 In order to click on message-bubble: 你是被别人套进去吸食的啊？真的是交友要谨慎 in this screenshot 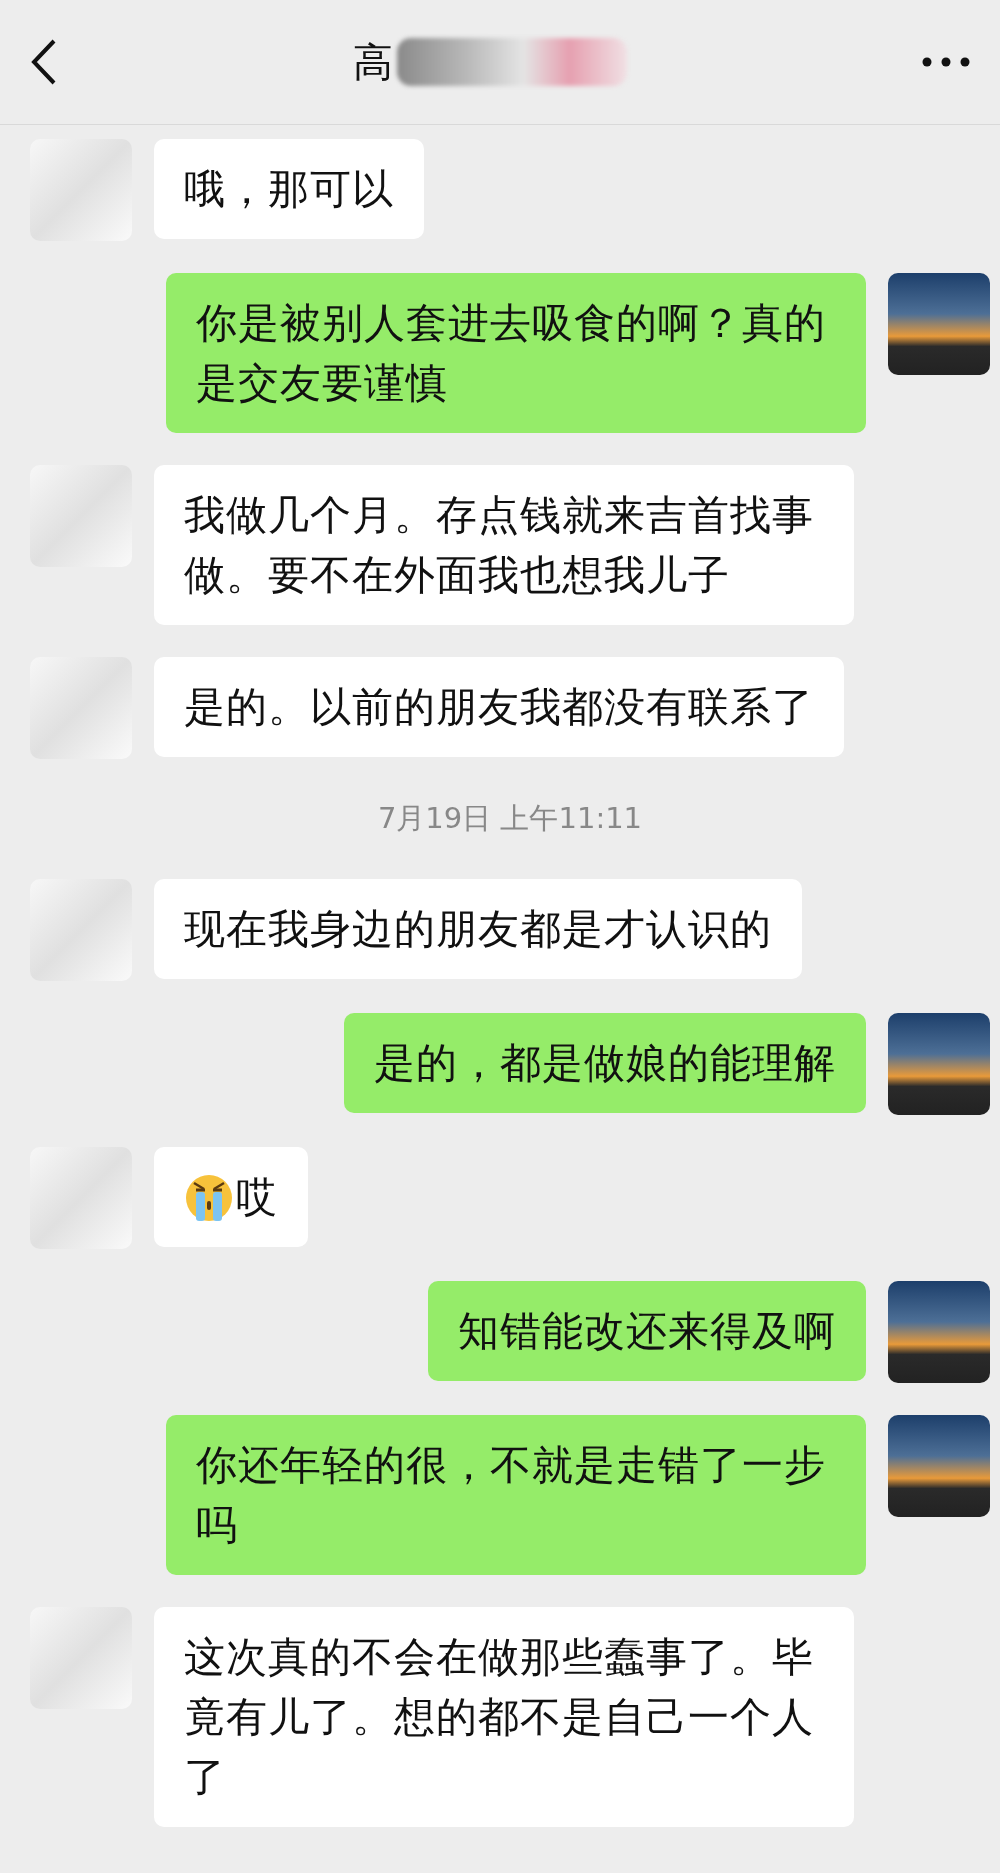, I will do `click(516, 353)`.